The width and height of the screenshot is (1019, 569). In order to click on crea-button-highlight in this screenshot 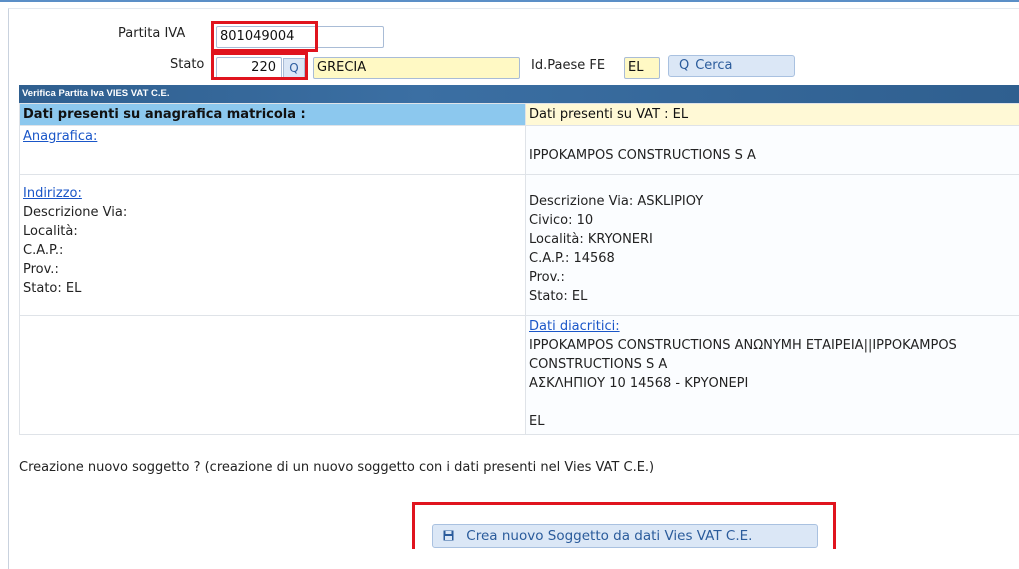, I will do `click(624, 525)`.